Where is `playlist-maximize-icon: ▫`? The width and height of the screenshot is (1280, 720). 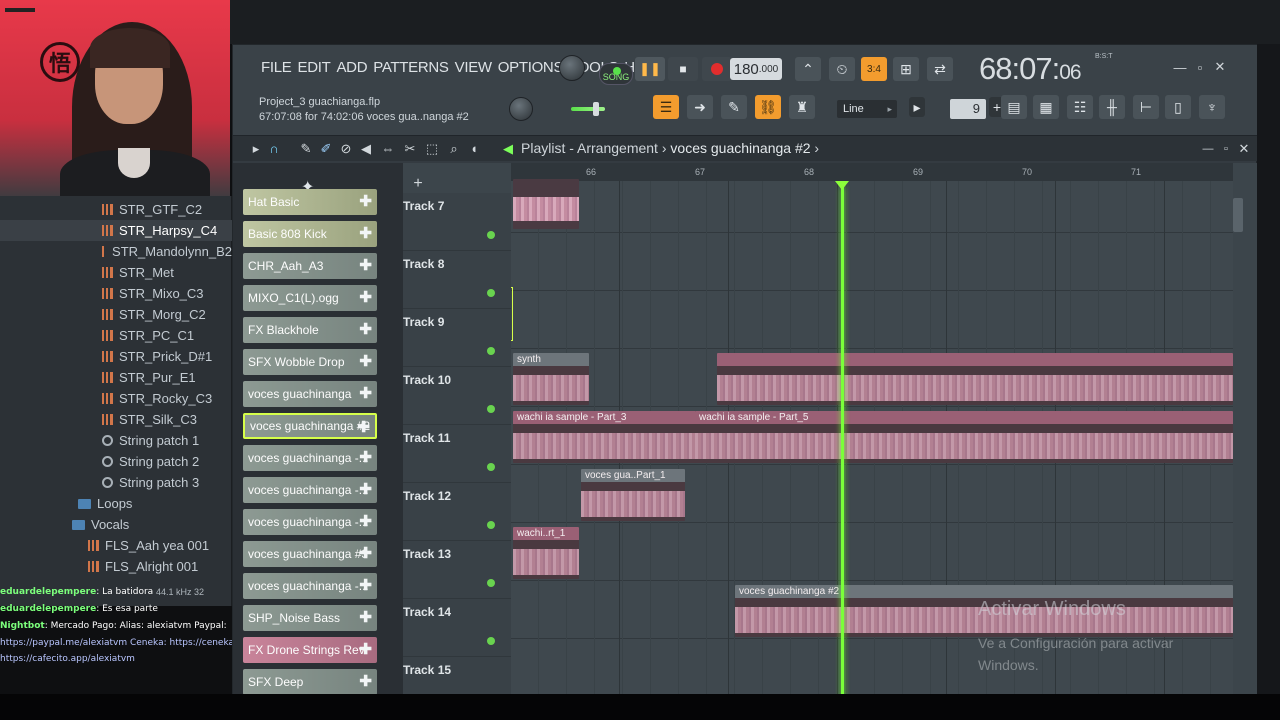
playlist-maximize-icon: ▫ is located at coordinates (1226, 149).